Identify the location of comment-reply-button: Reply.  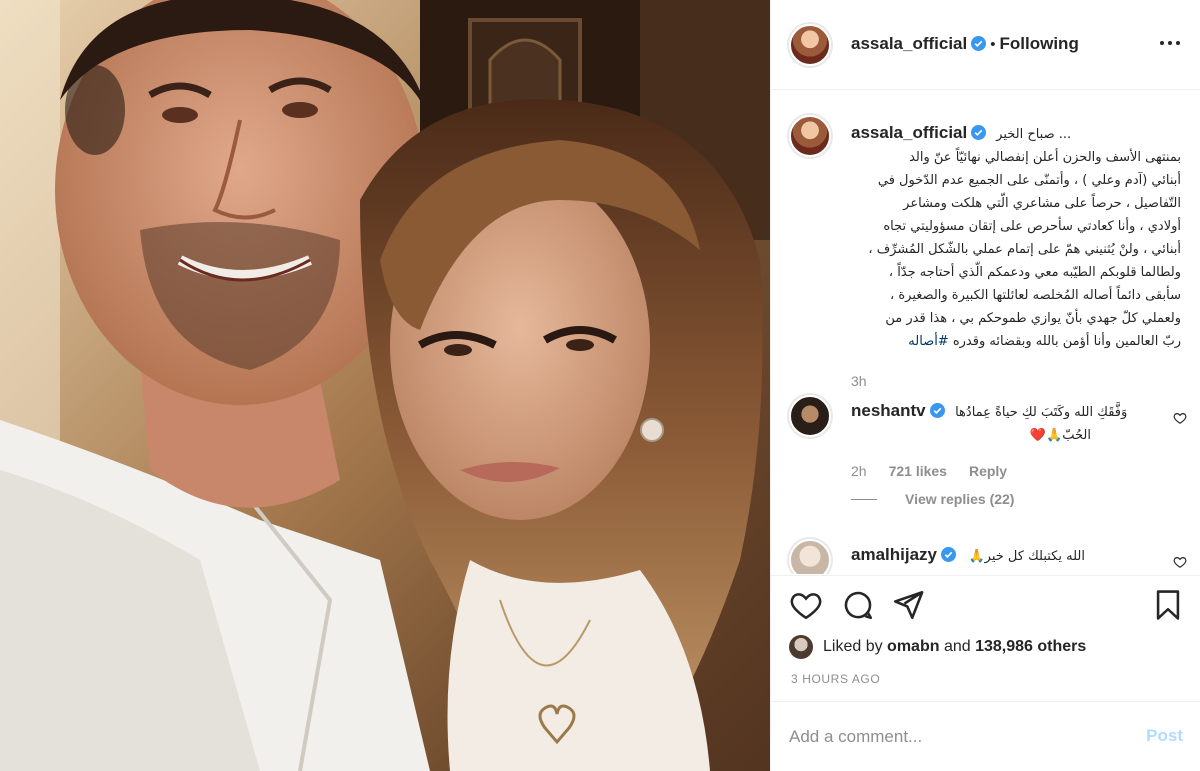
(988, 471).